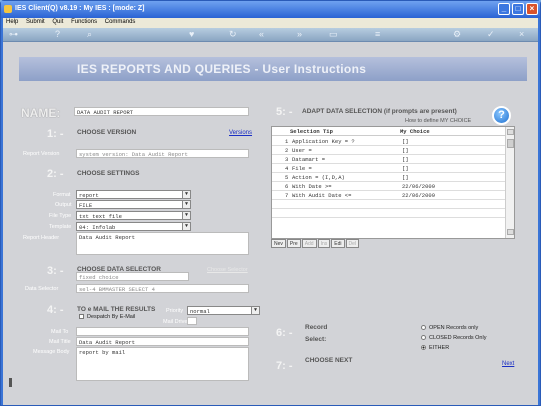 The height and width of the screenshot is (406, 541). Describe the element at coordinates (333, 34) in the screenshot. I see `window-icon: ▭` at that location.